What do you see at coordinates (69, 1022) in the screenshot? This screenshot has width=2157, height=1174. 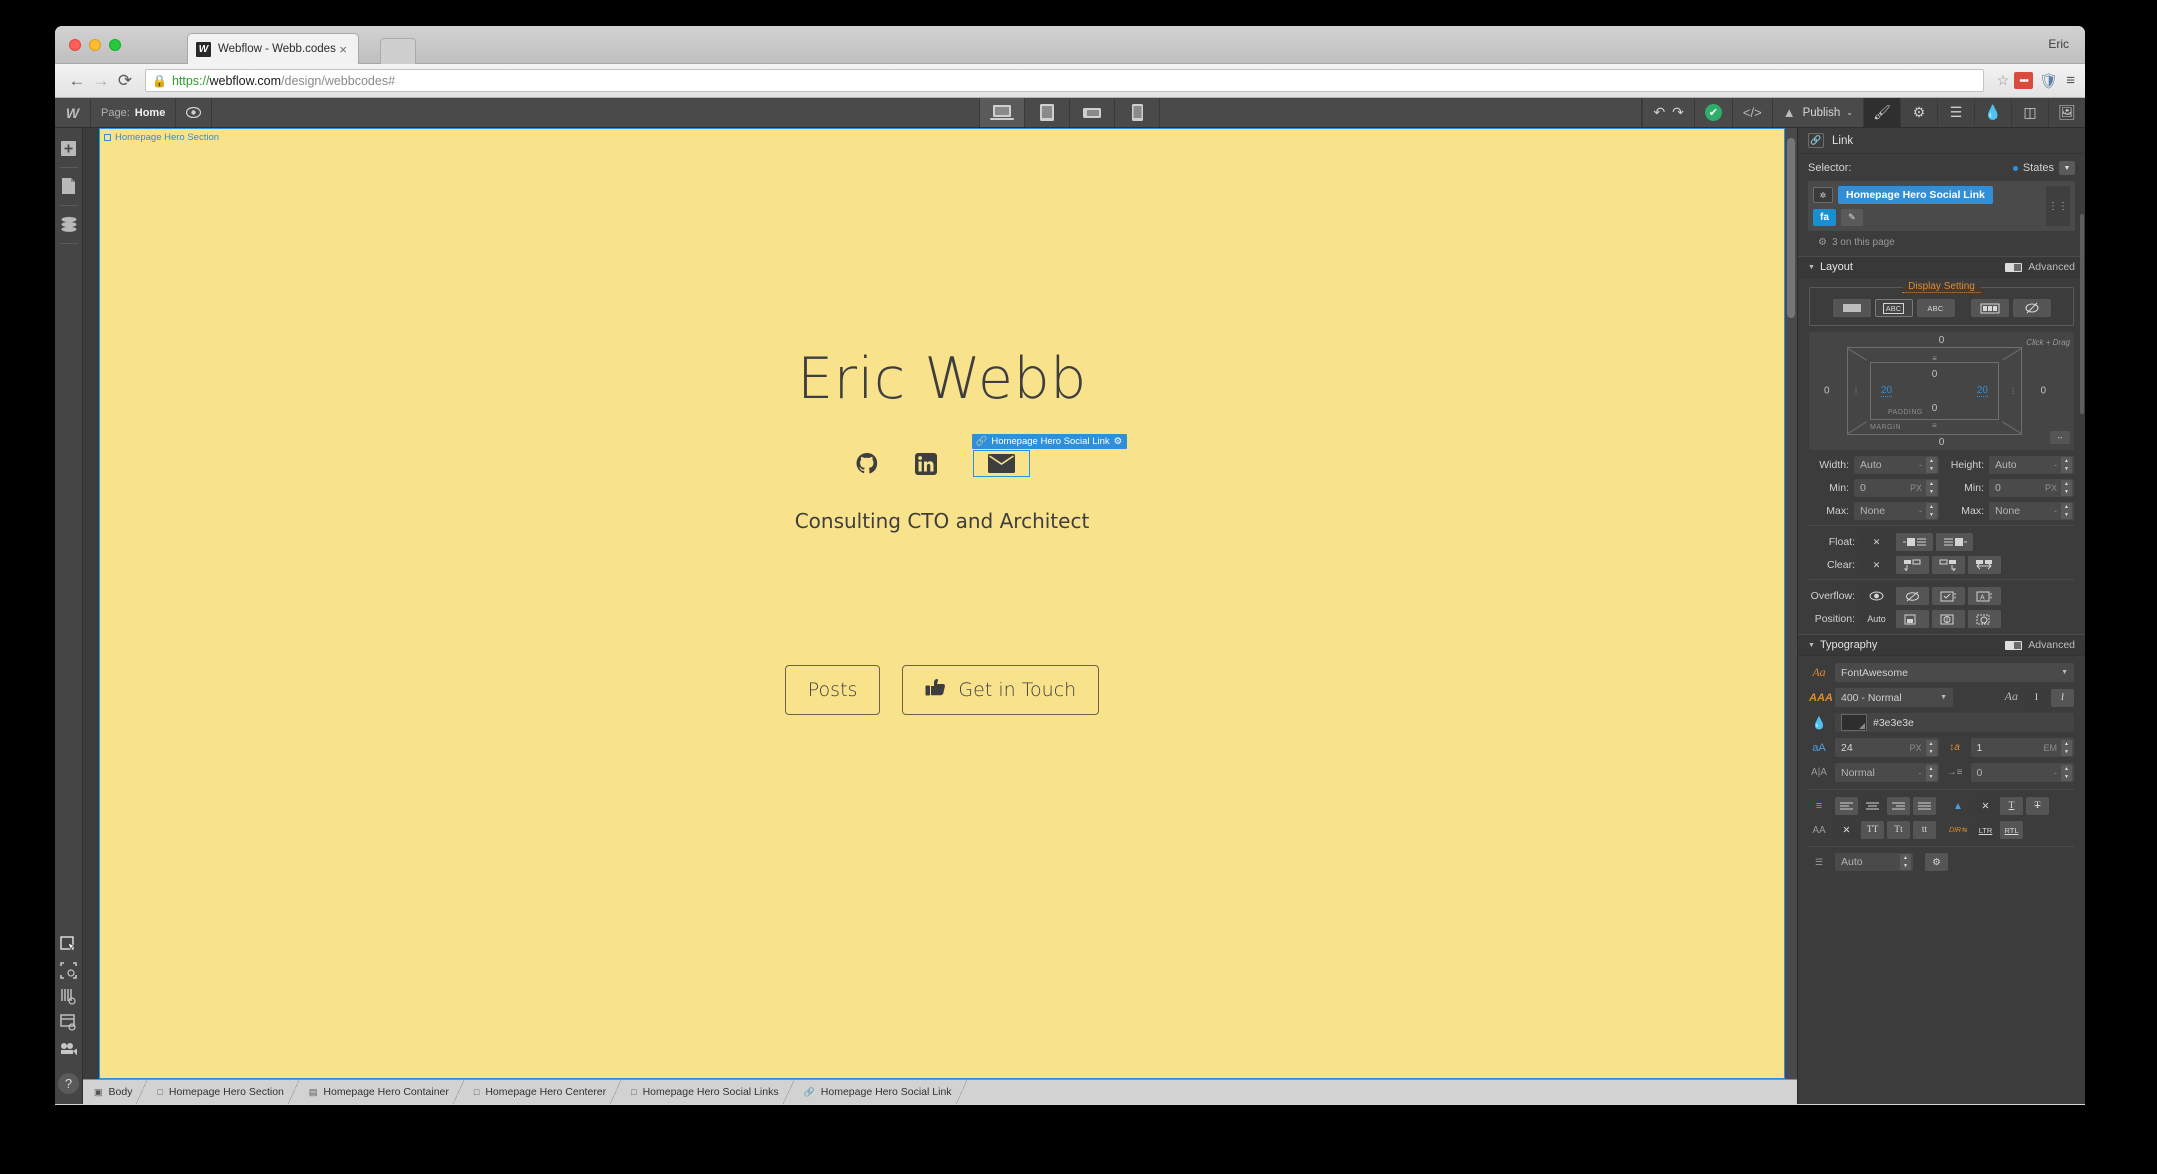 I see `layout-preview-icon` at bounding box center [69, 1022].